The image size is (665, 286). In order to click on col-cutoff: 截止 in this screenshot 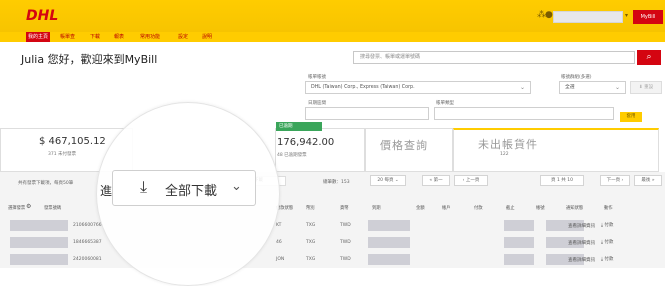, I will do `click(510, 208)`.